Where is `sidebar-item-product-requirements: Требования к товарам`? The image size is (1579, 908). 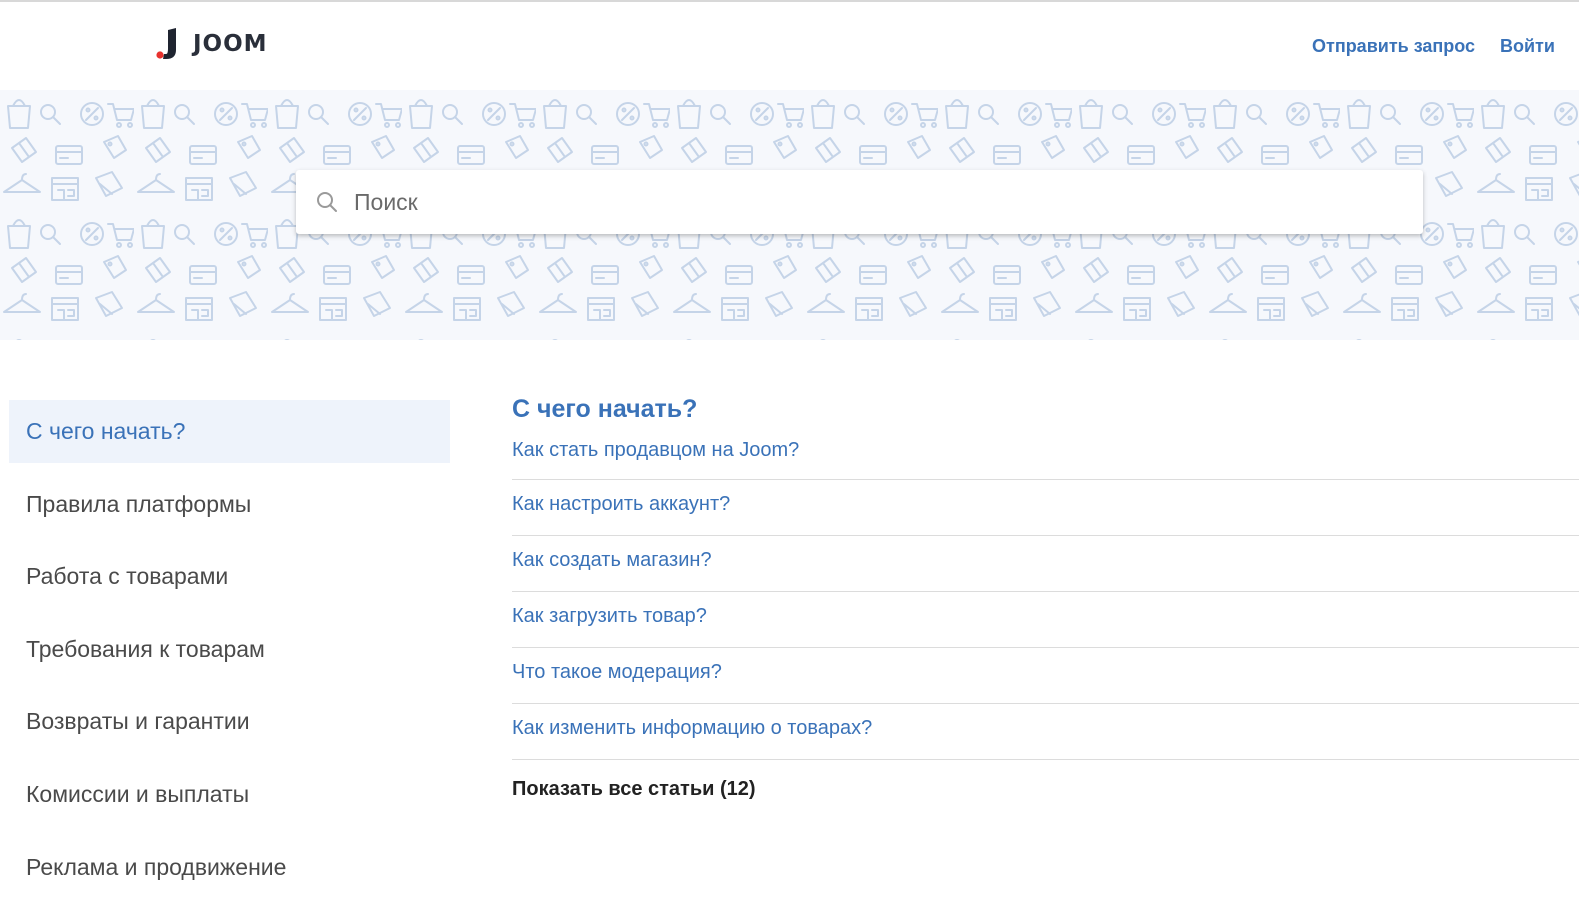 sidebar-item-product-requirements: Требования к товарам is located at coordinates (229, 649).